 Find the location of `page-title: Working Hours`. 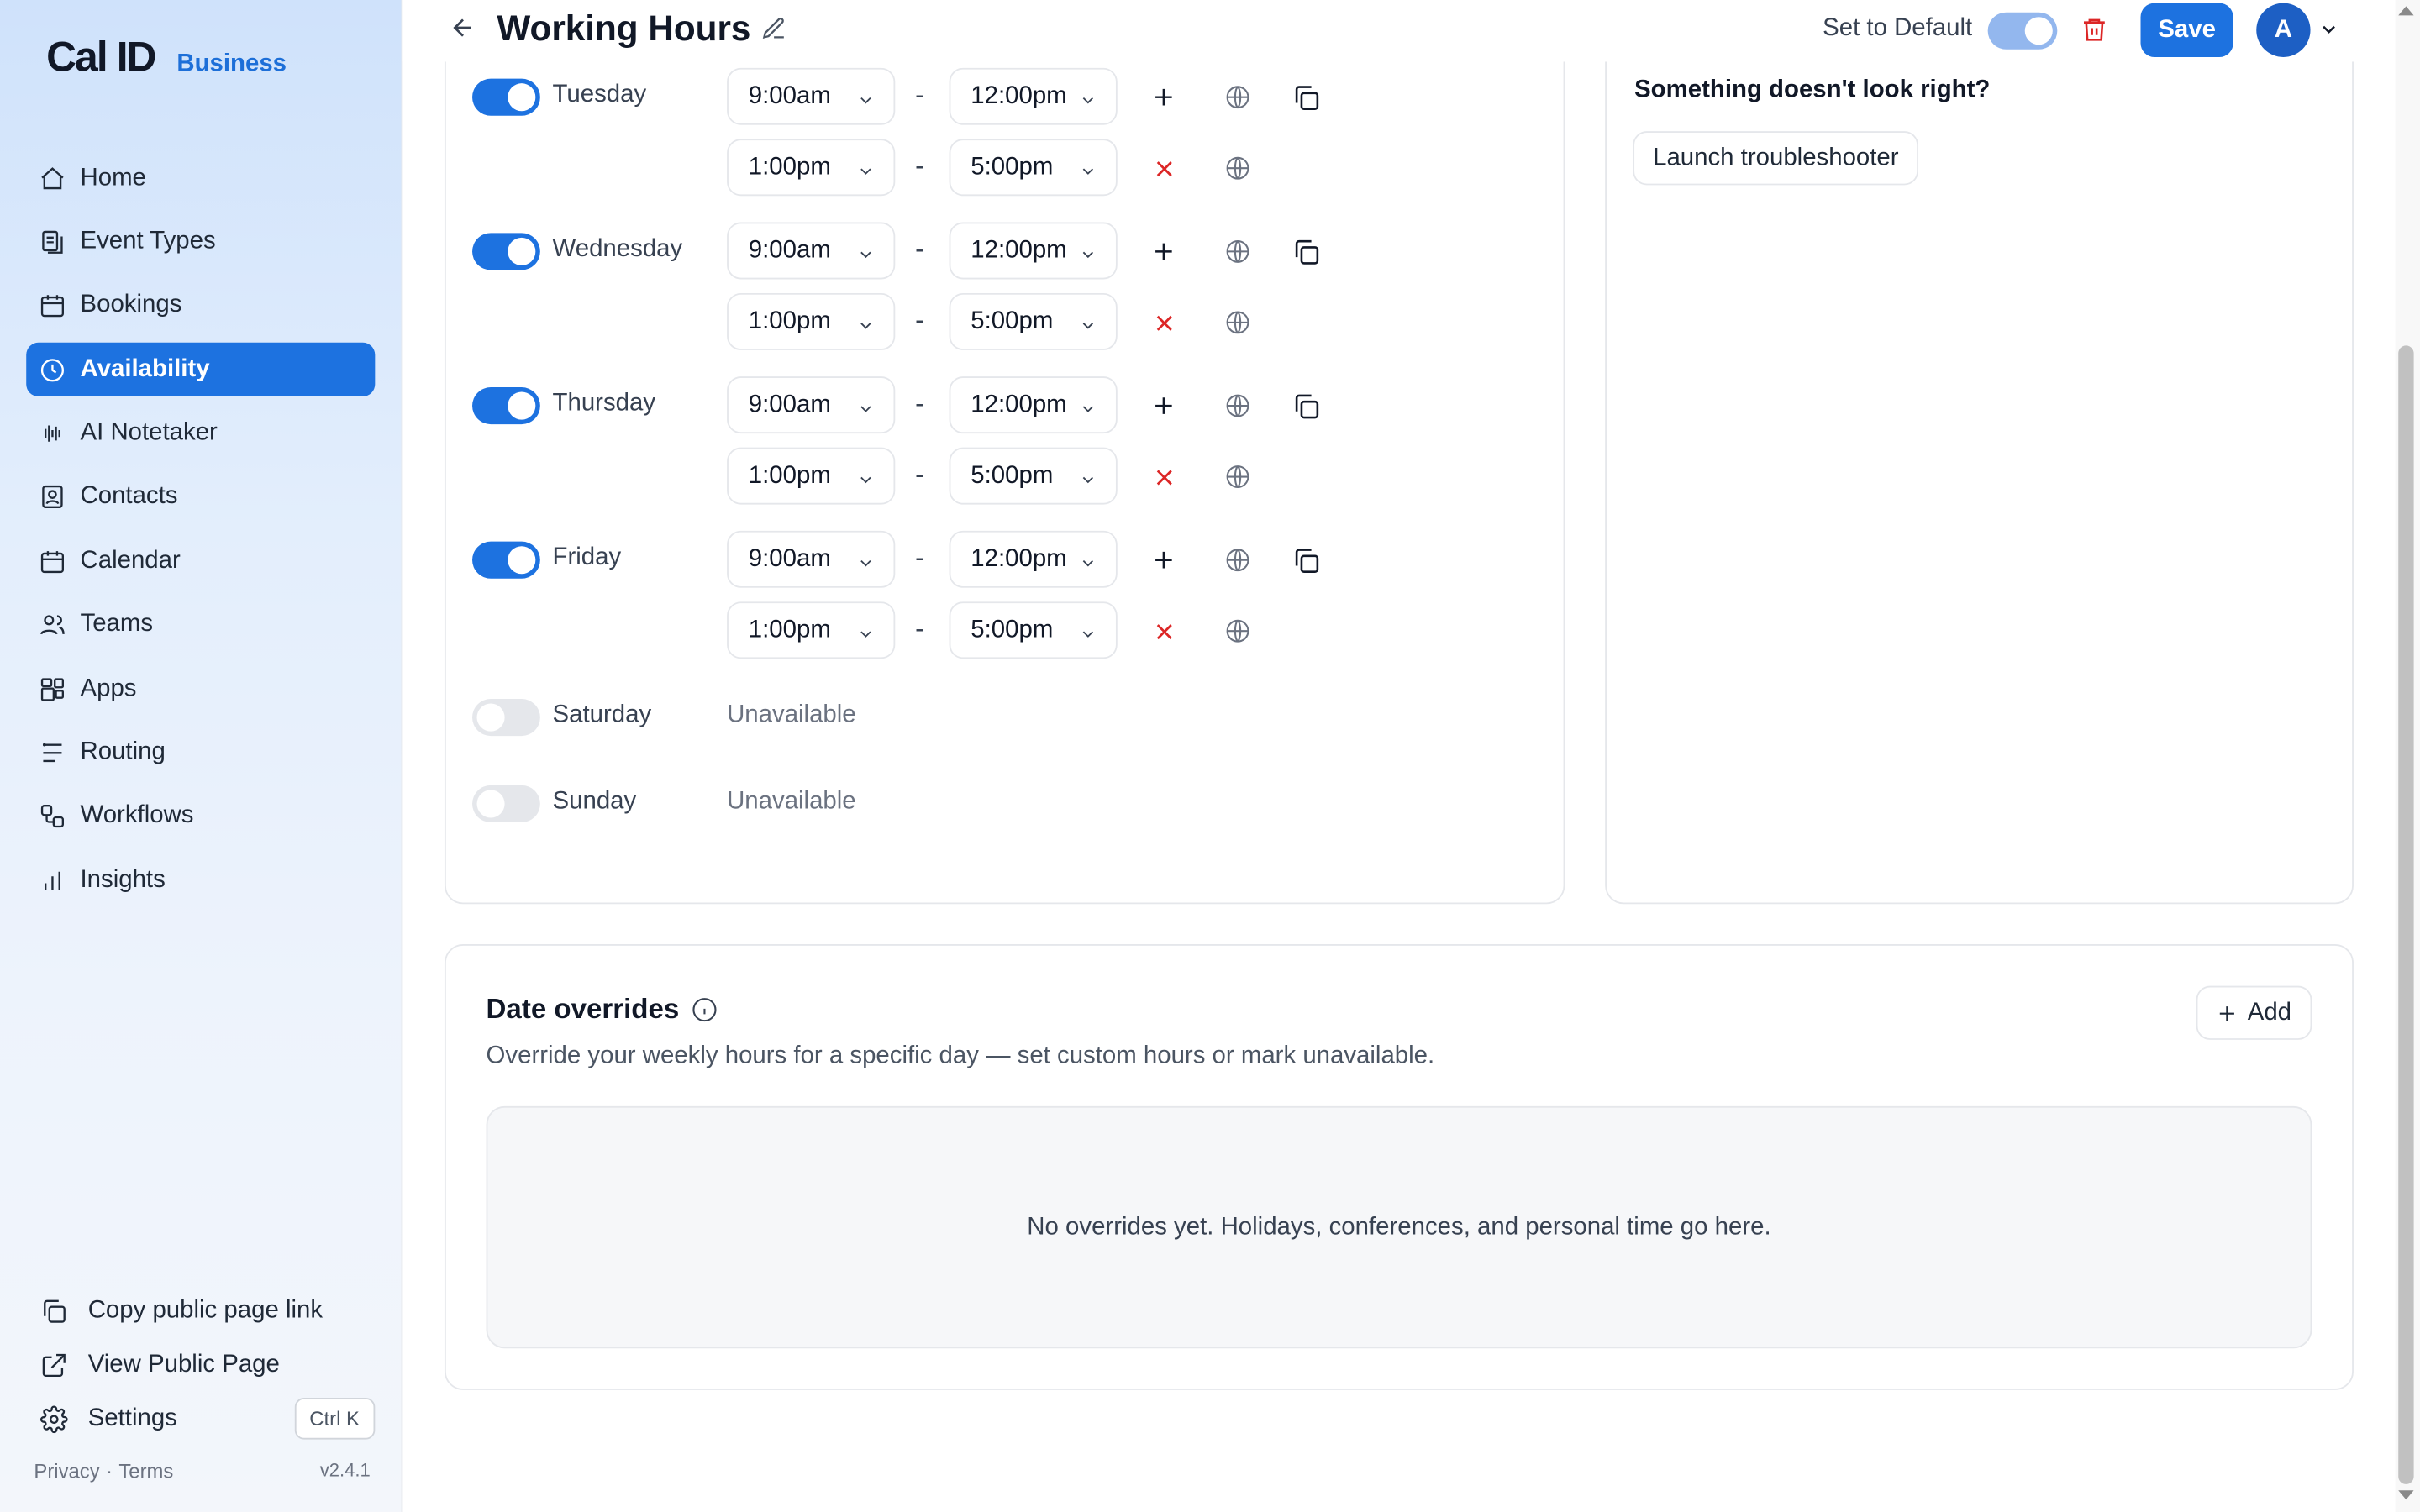

page-title: Working Hours is located at coordinates (624, 28).